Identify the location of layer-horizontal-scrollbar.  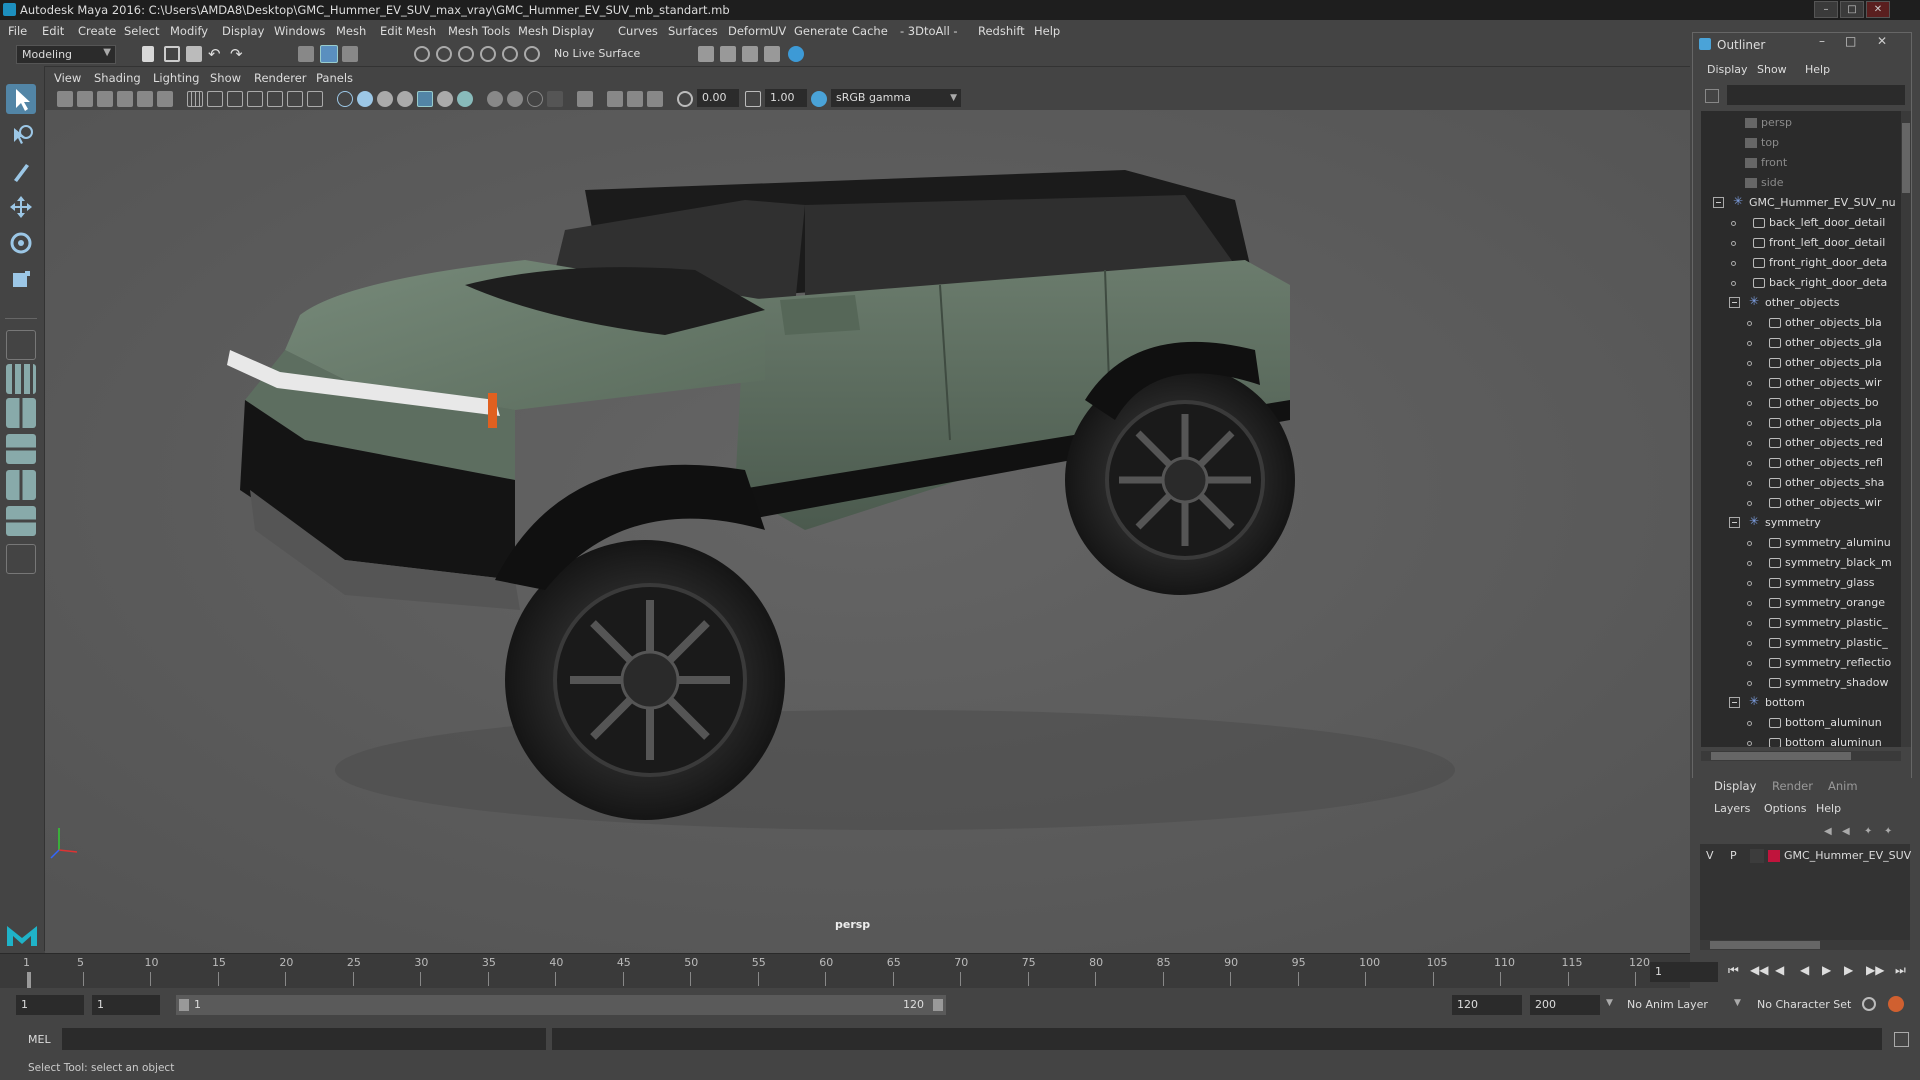
(1805, 945).